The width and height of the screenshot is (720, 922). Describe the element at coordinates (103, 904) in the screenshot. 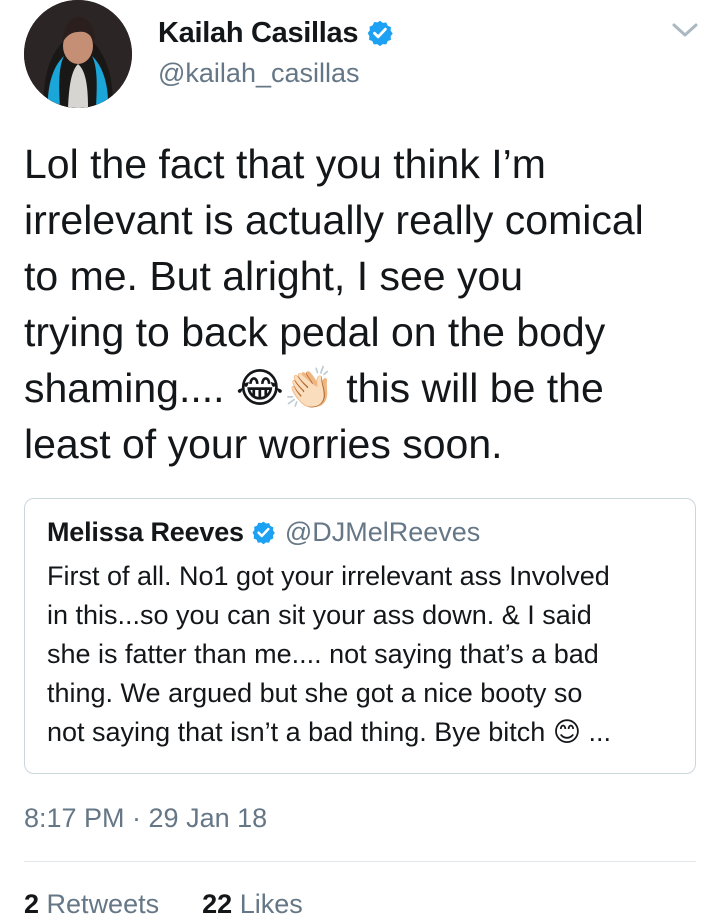

I see `retweets-label: Retweets` at that location.